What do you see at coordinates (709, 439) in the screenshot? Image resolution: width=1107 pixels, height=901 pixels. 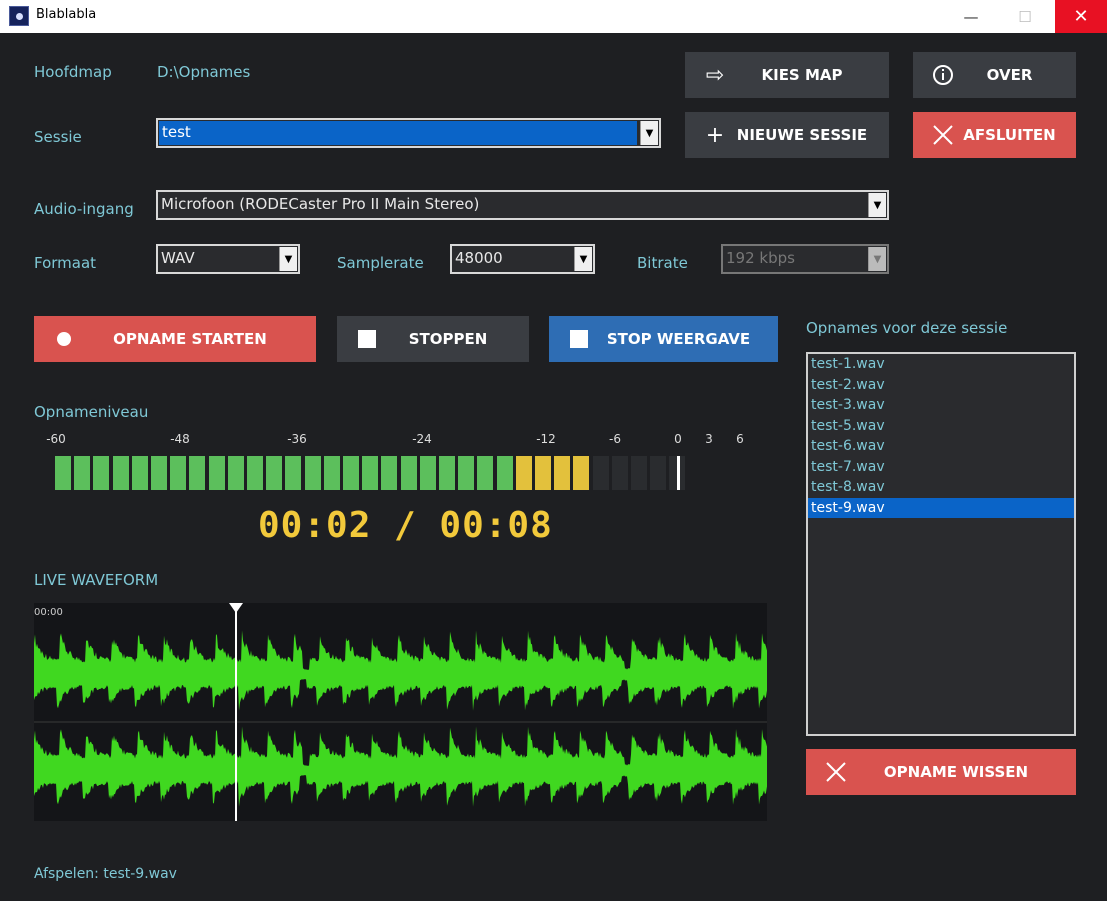 I see `meter-tick-label: 3` at bounding box center [709, 439].